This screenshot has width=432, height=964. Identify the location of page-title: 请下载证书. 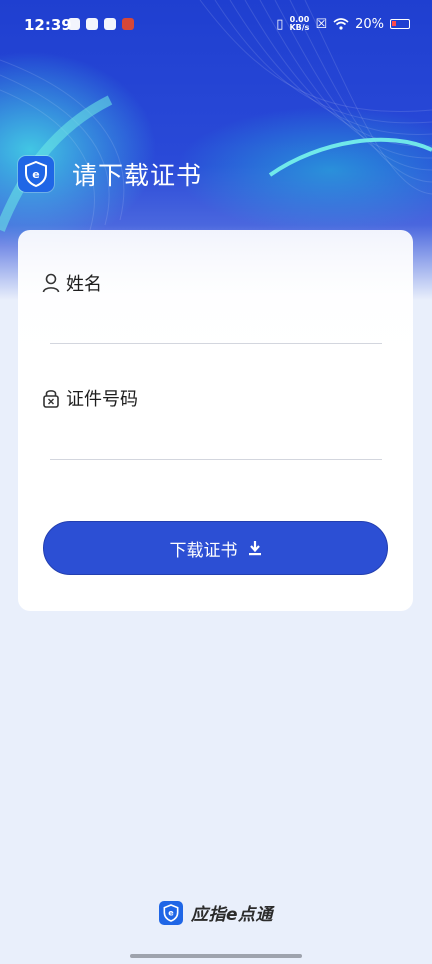
(137, 175).